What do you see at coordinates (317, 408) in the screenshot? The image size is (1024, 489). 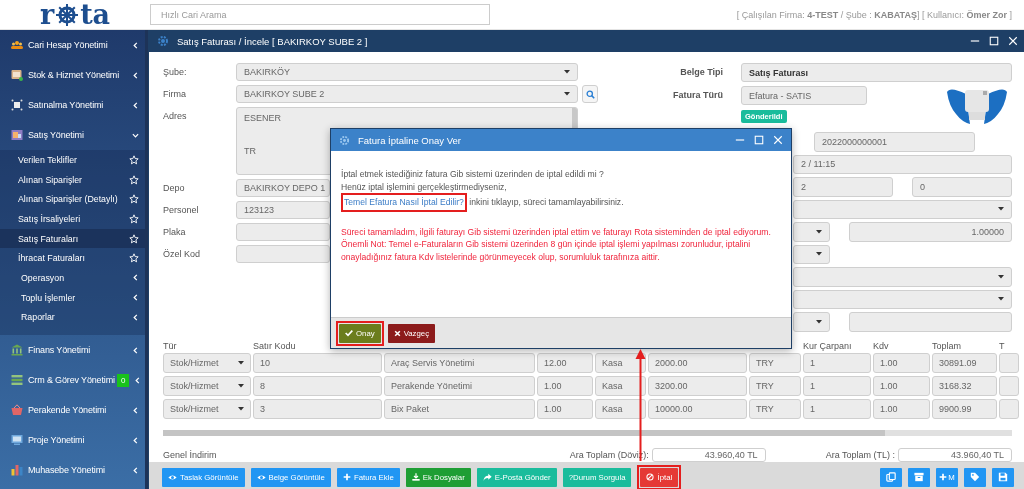 I see `text-field: 3` at bounding box center [317, 408].